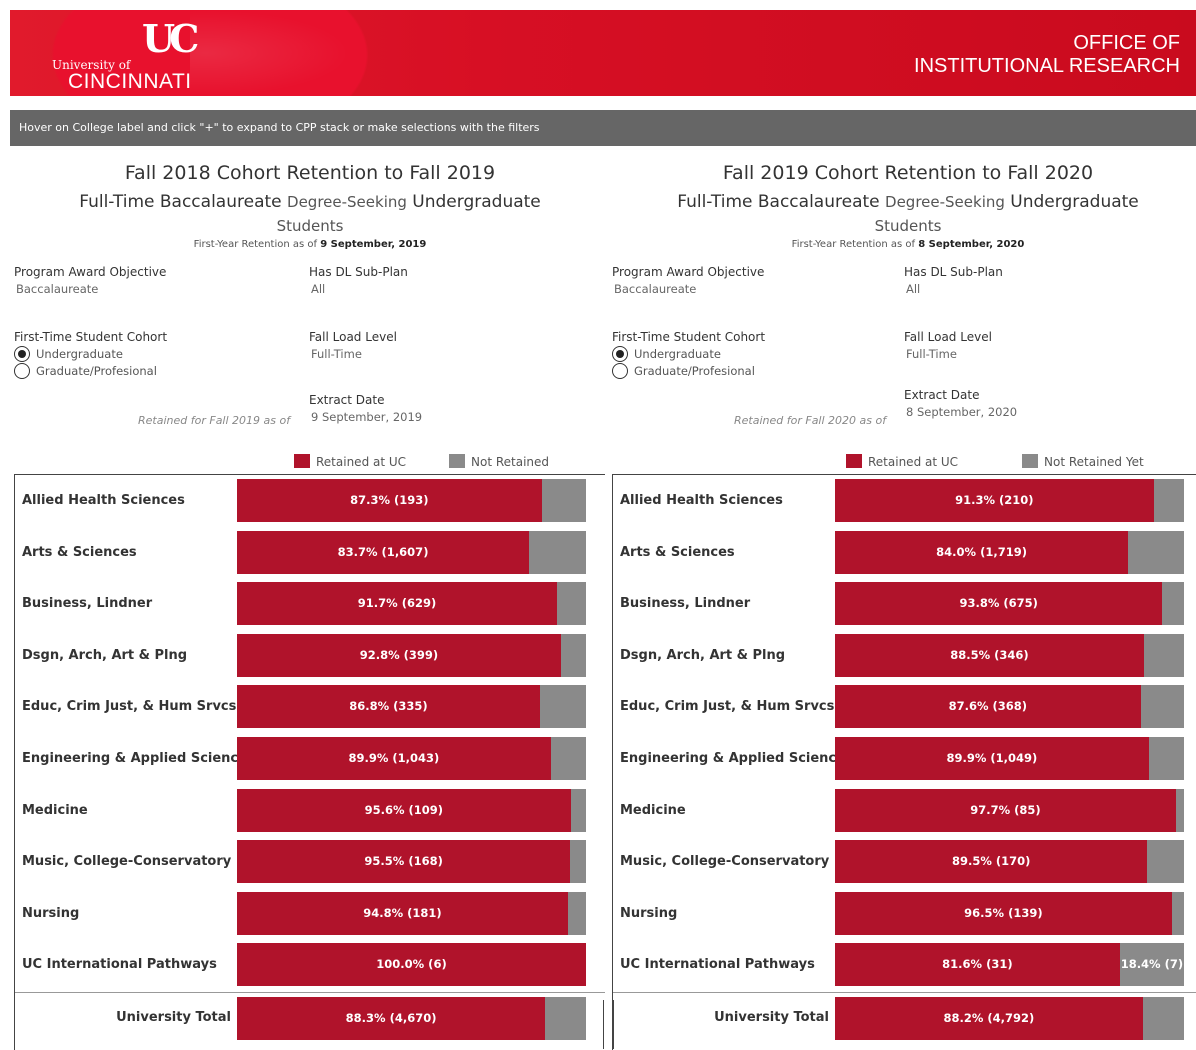 Image resolution: width=1196 pixels, height=1050 pixels. I want to click on stacked-bar: 83.7% (1,607), so click(411, 552).